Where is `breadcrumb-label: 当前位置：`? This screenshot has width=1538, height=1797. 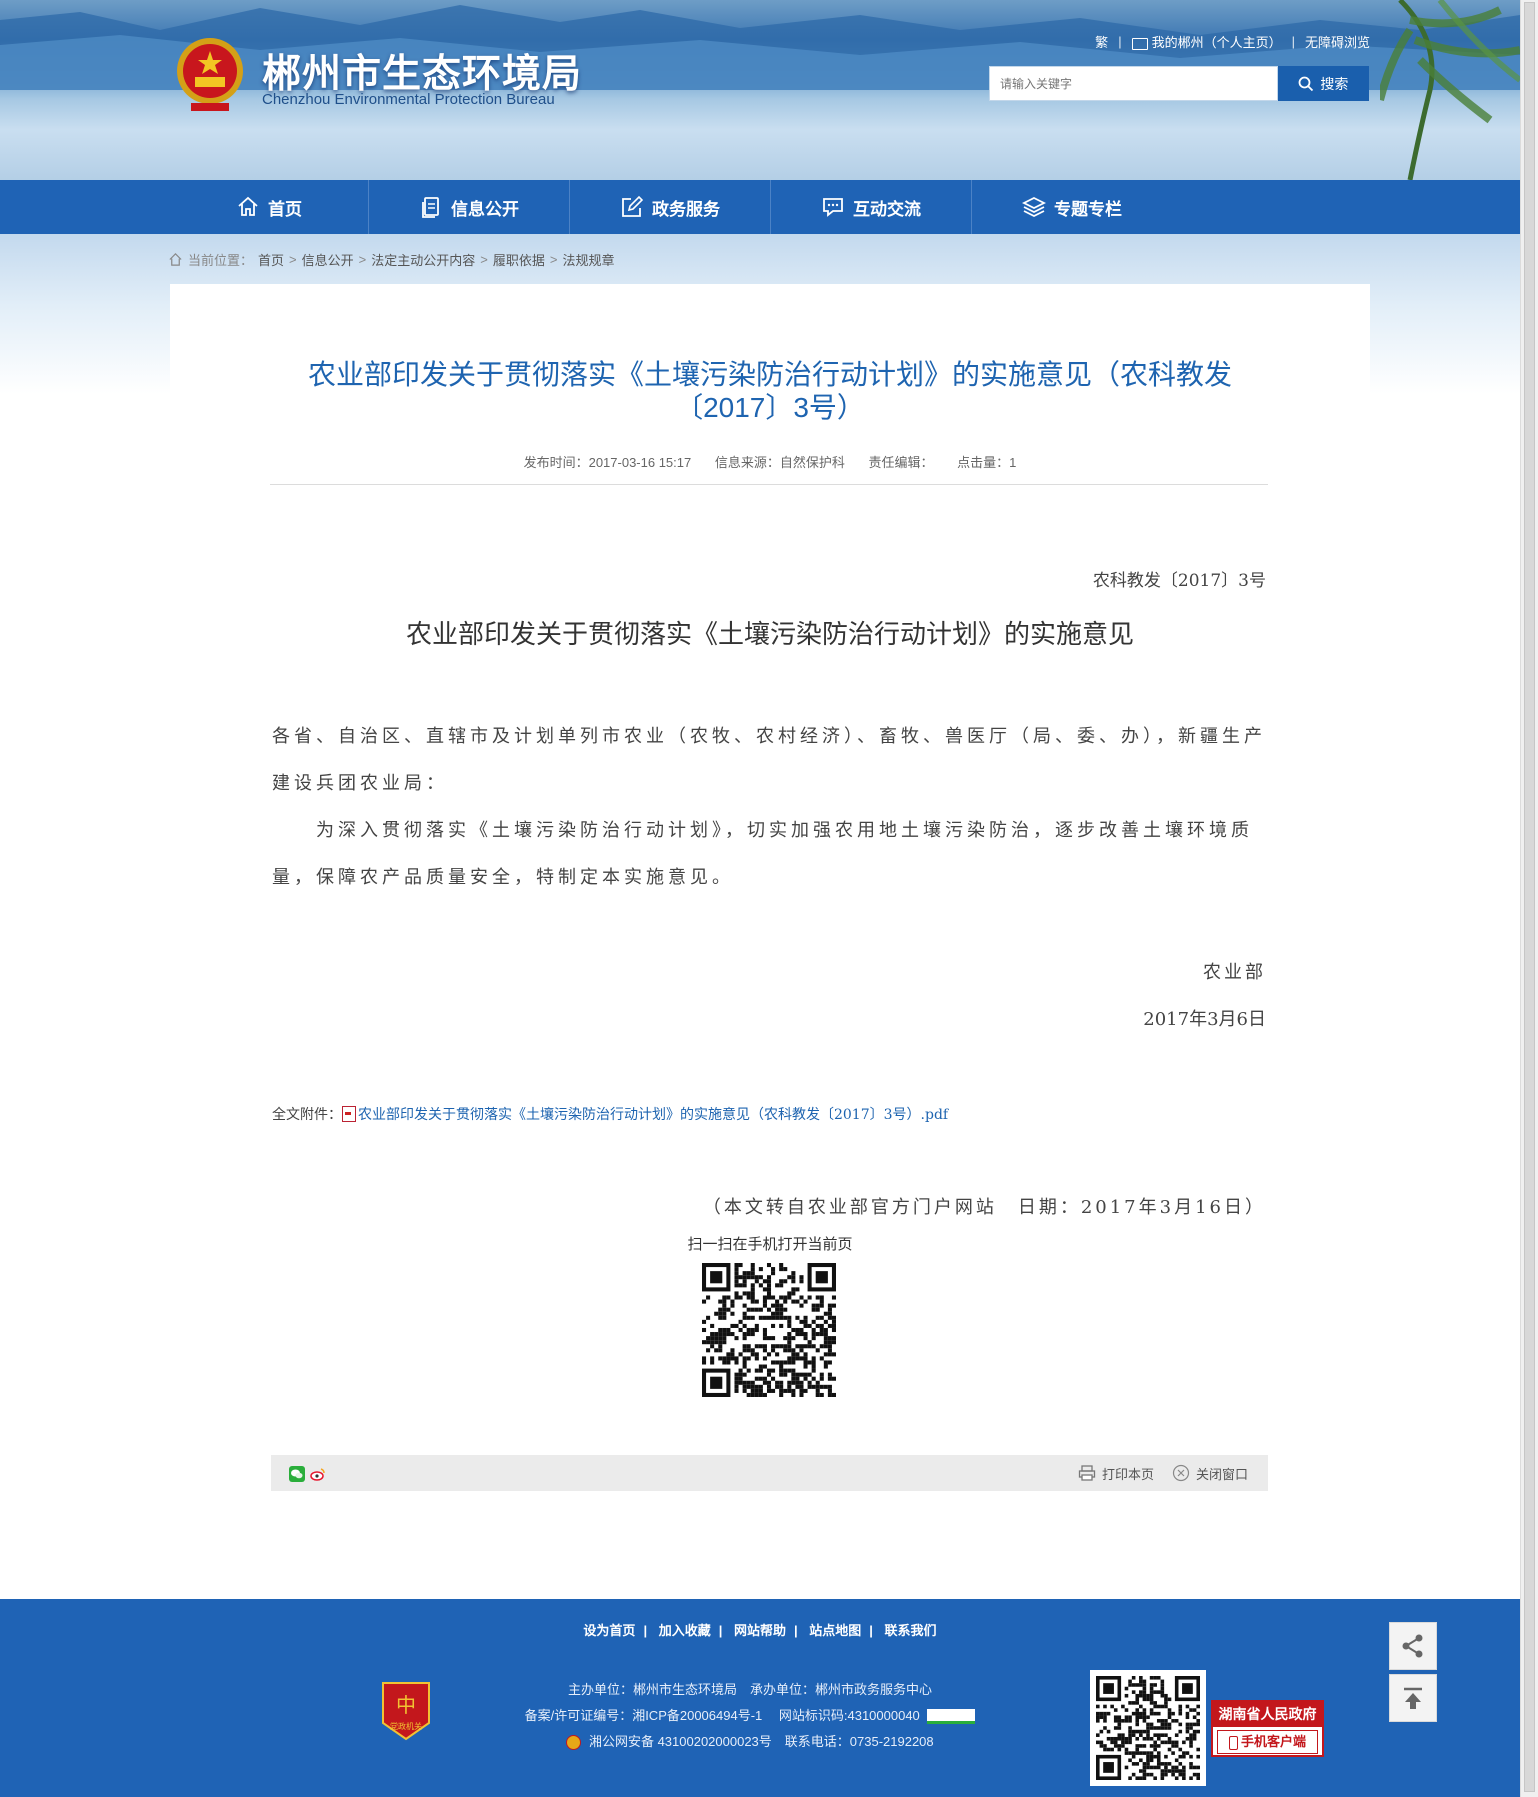 breadcrumb-label: 当前位置： is located at coordinates (221, 260).